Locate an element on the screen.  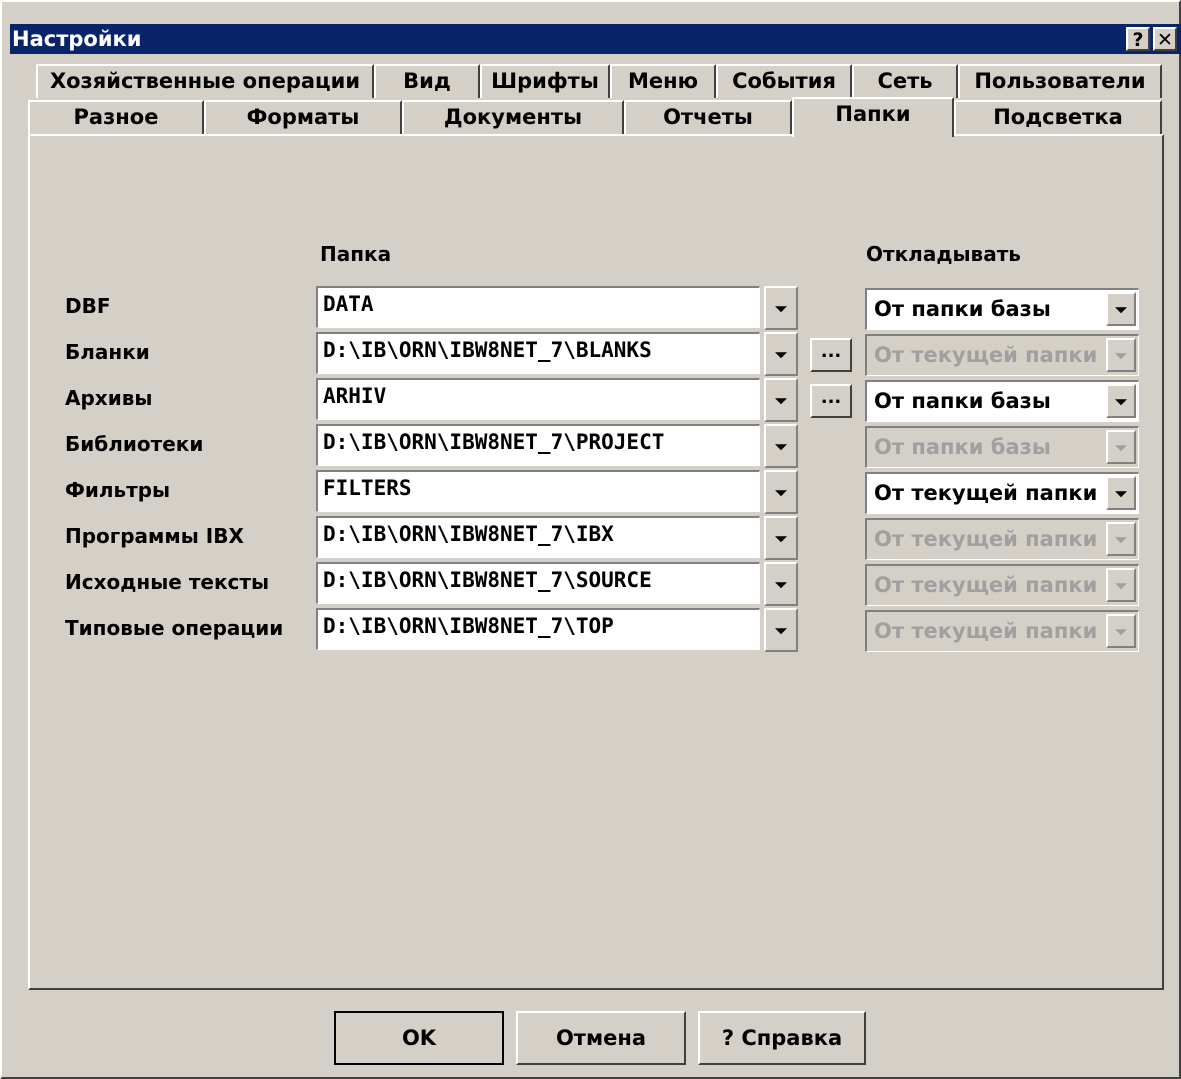
postpone-value-blanks: От текущей папки is located at coordinates (986, 355).